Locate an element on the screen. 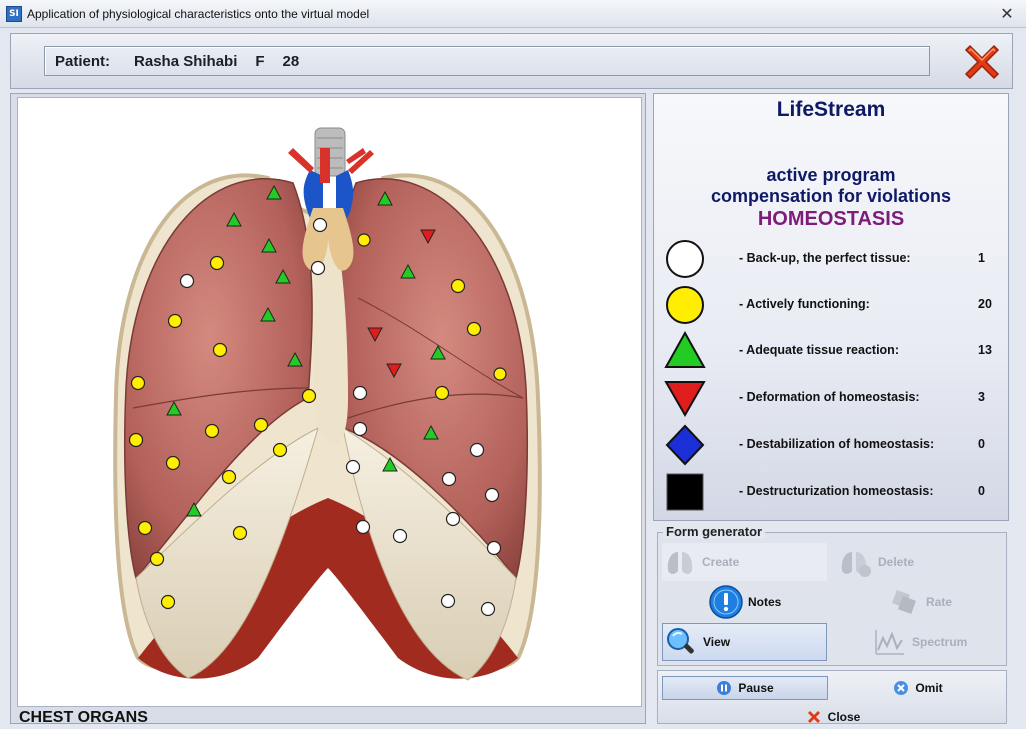 The width and height of the screenshot is (1026, 729). patient-header: Patient: Rasha Shihabi F 28 is located at coordinates (511, 61).